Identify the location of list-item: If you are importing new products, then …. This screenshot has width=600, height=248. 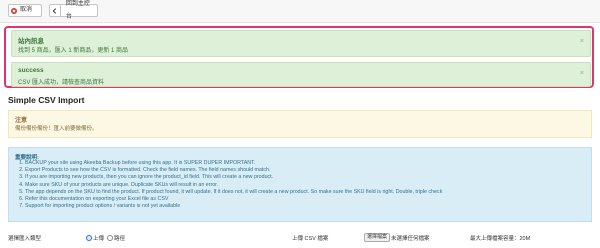
(233, 177).